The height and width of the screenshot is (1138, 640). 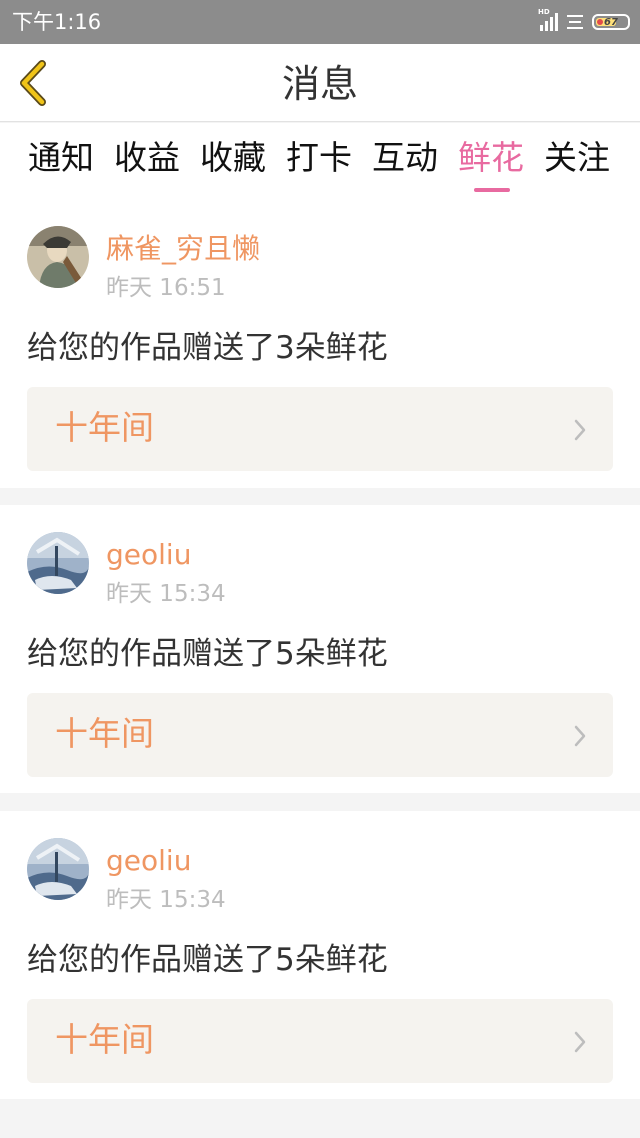 What do you see at coordinates (207, 348) in the screenshot?
I see `message-text: 给您的作品赠送了3朵鲜花` at bounding box center [207, 348].